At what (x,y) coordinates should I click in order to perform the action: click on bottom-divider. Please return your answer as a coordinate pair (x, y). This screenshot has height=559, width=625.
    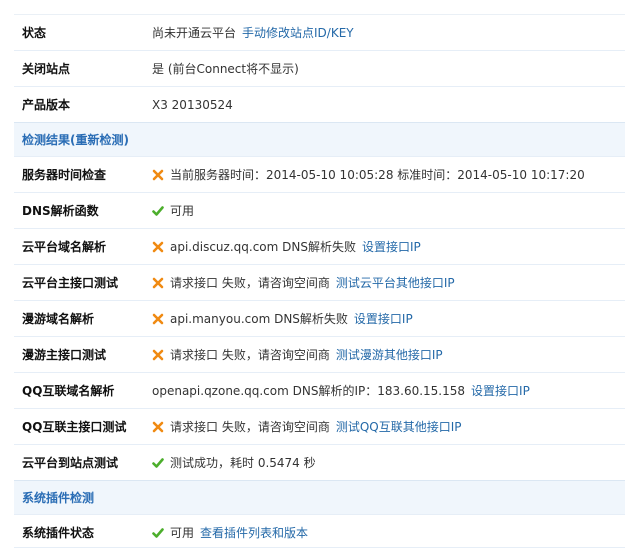
    Looking at the image, I should click on (319, 547).